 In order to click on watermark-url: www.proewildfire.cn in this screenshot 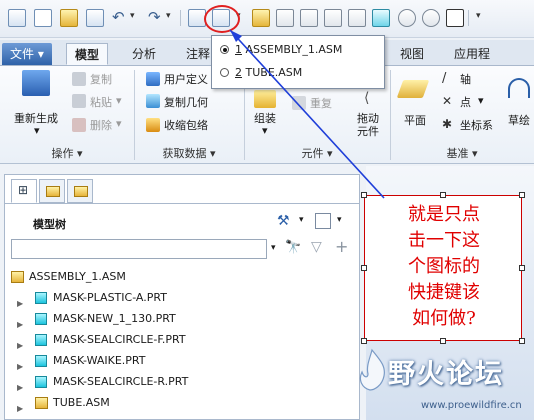, I will do `click(471, 405)`.